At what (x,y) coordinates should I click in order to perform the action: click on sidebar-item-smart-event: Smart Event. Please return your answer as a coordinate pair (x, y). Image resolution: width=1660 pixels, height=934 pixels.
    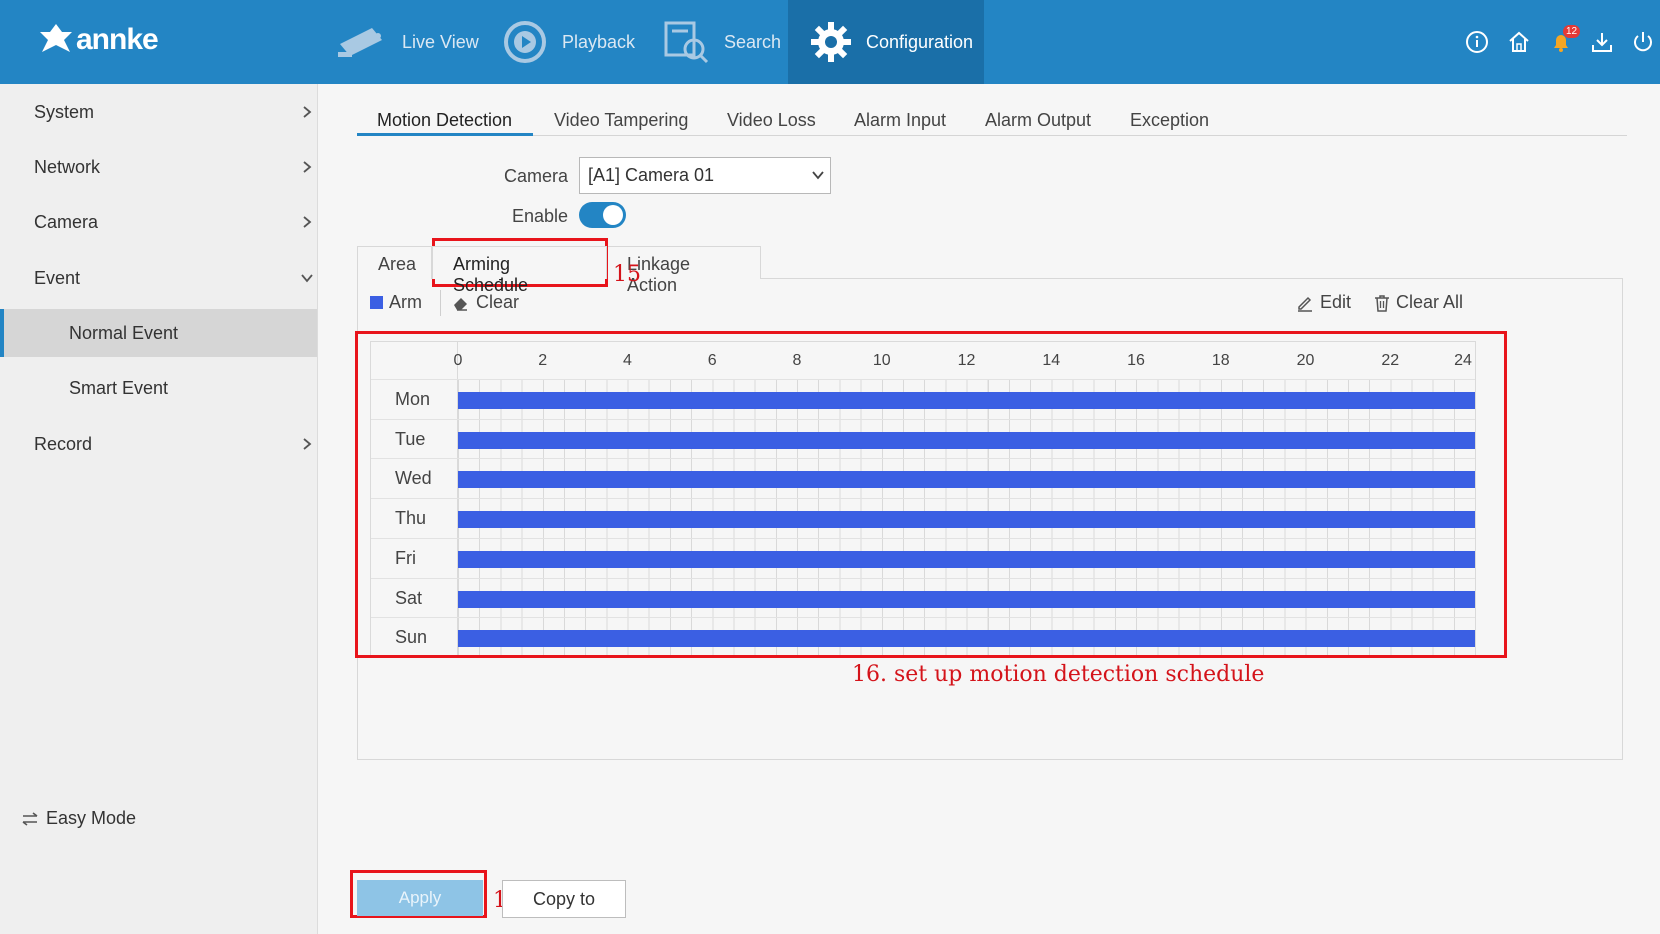
    Looking at the image, I should click on (158, 388).